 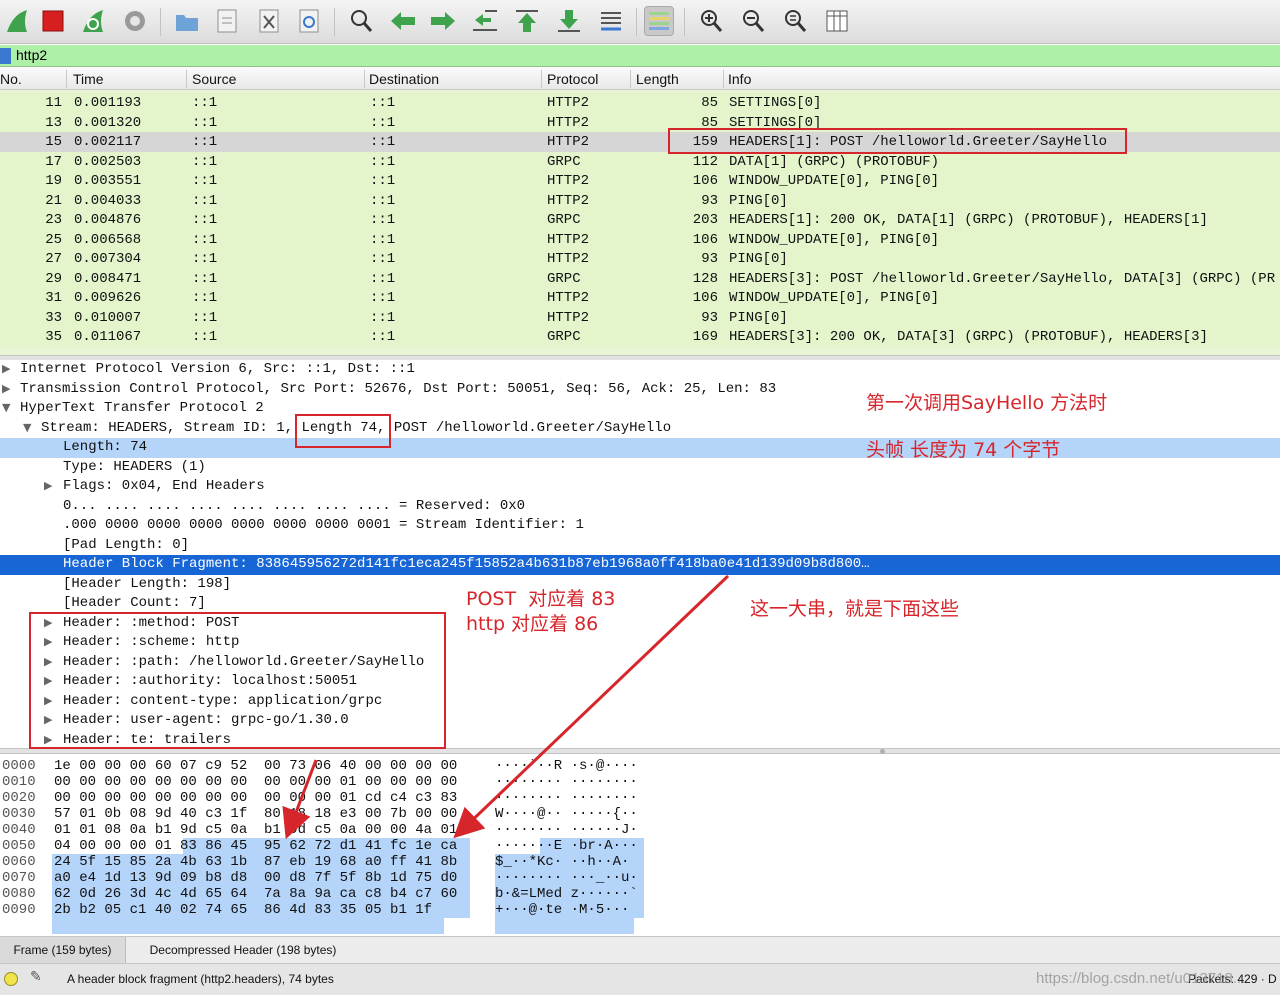 I want to click on arrow-to-83-icon, so click(x=300, y=799).